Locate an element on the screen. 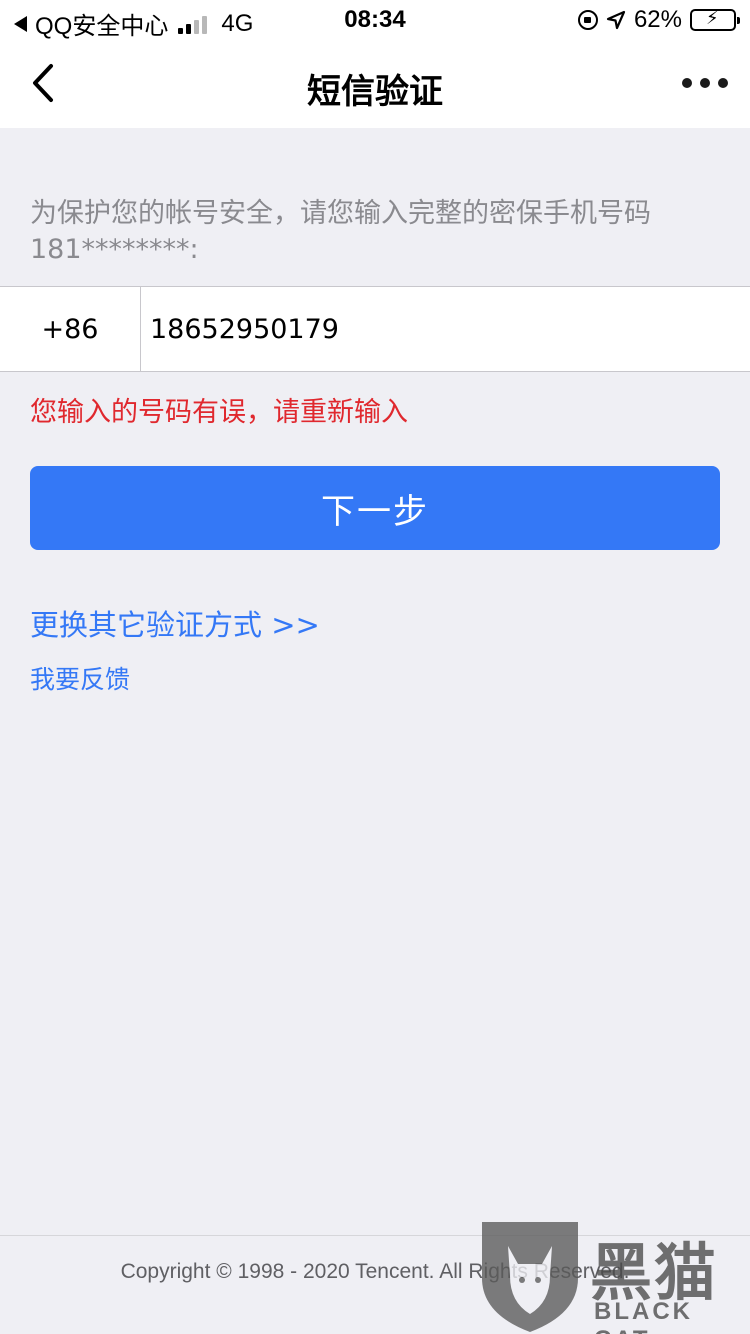 The image size is (750, 1334). phone-input is located at coordinates (445, 329).